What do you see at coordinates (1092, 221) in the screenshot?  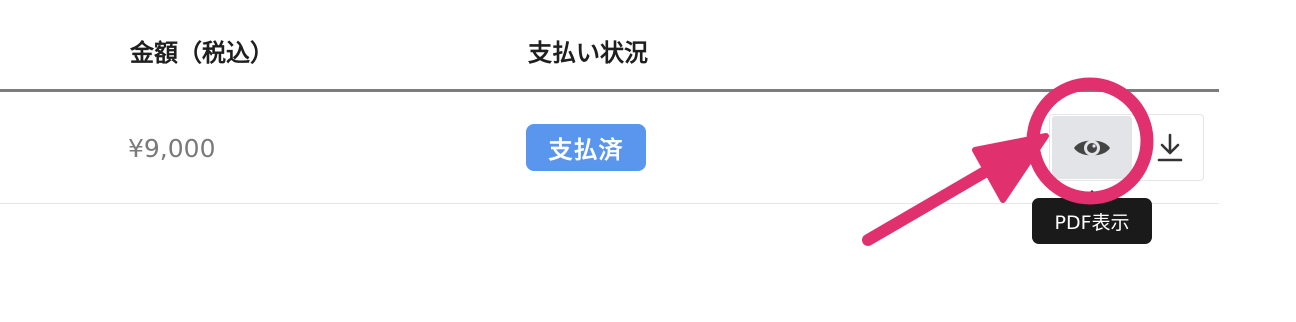 I see `tooltip-pdf-view: PDF表示` at bounding box center [1092, 221].